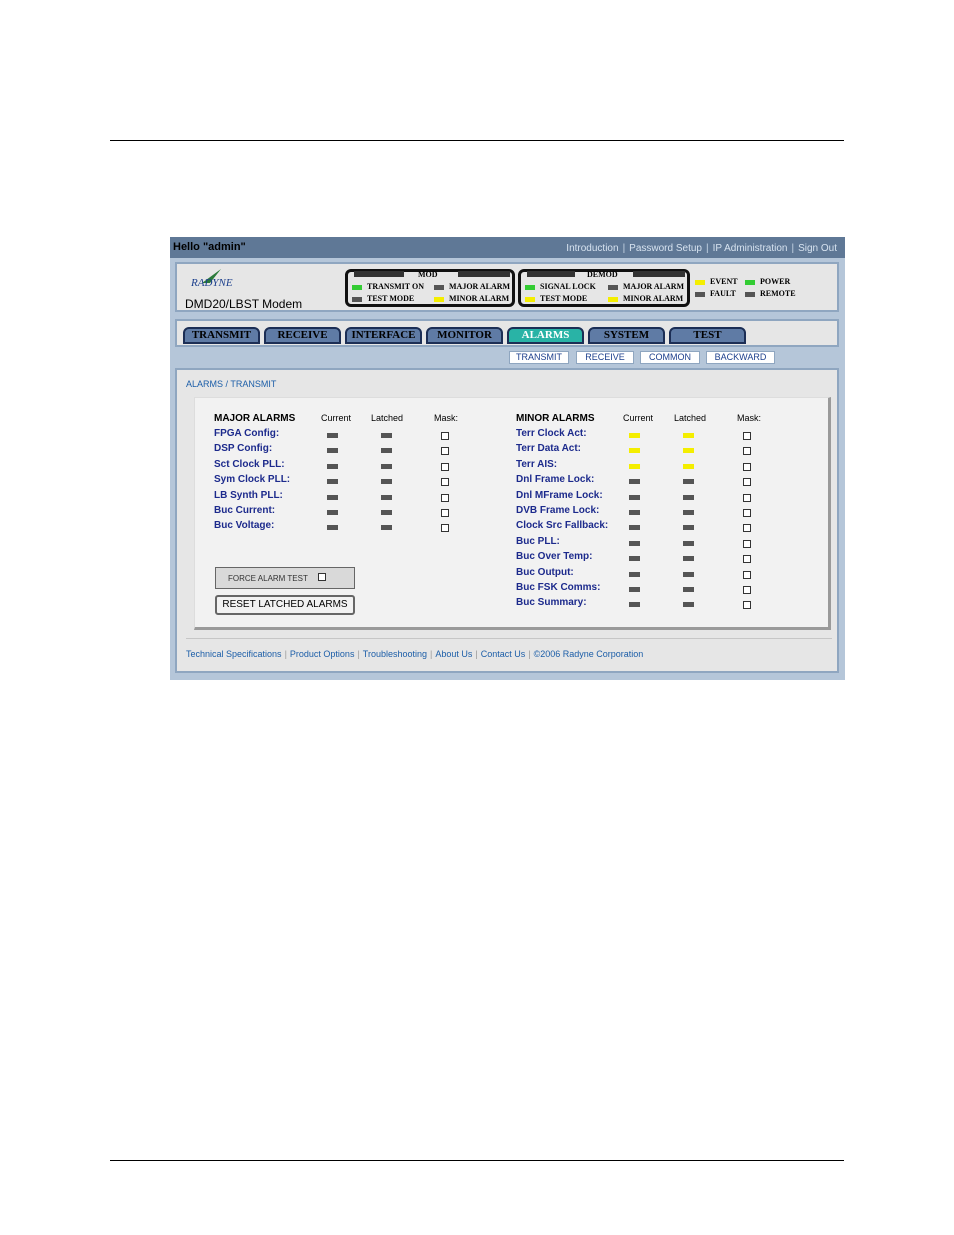  I want to click on minor-alarm-label: Buc Summary:, so click(551, 603).